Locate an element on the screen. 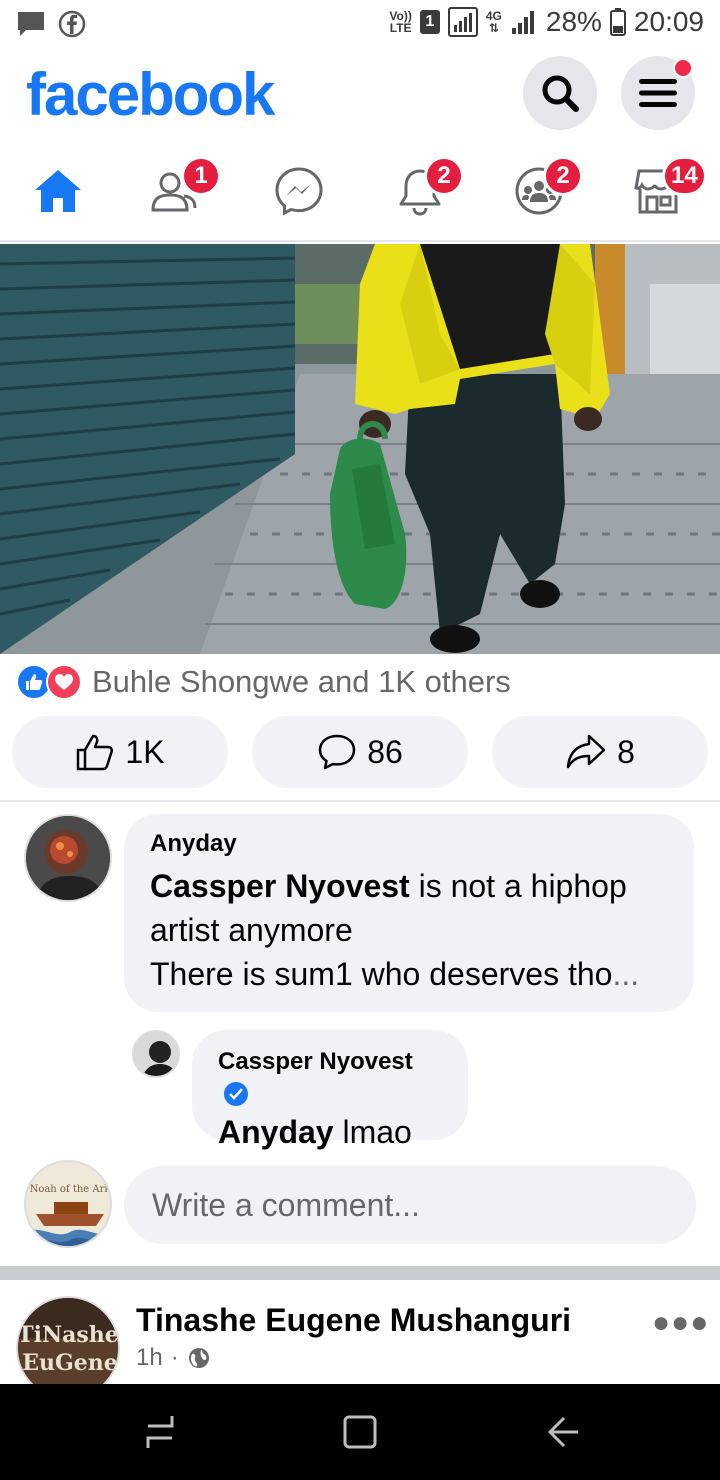 Image resolution: width=720 pixels, height=1480 pixels. svg-text: TiNashe is located at coordinates (68, 1335).